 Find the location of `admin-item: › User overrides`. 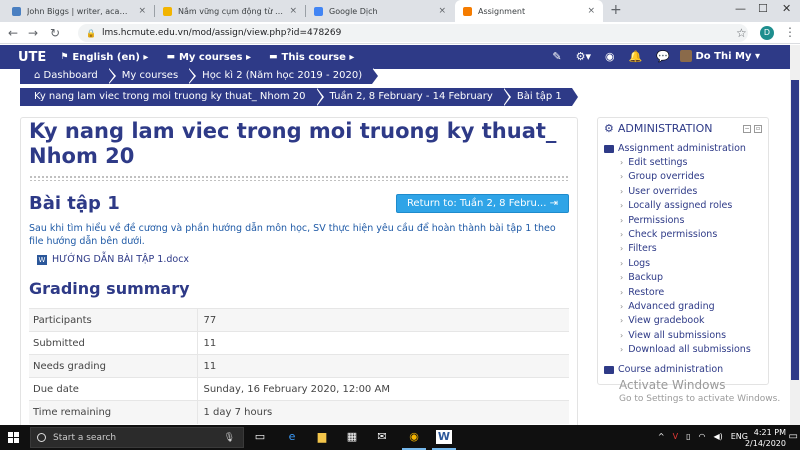

admin-item: › User overrides is located at coordinates (691, 192).